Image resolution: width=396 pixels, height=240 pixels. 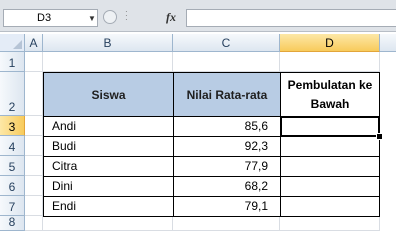 I want to click on cell-a1, so click(x=34, y=62).